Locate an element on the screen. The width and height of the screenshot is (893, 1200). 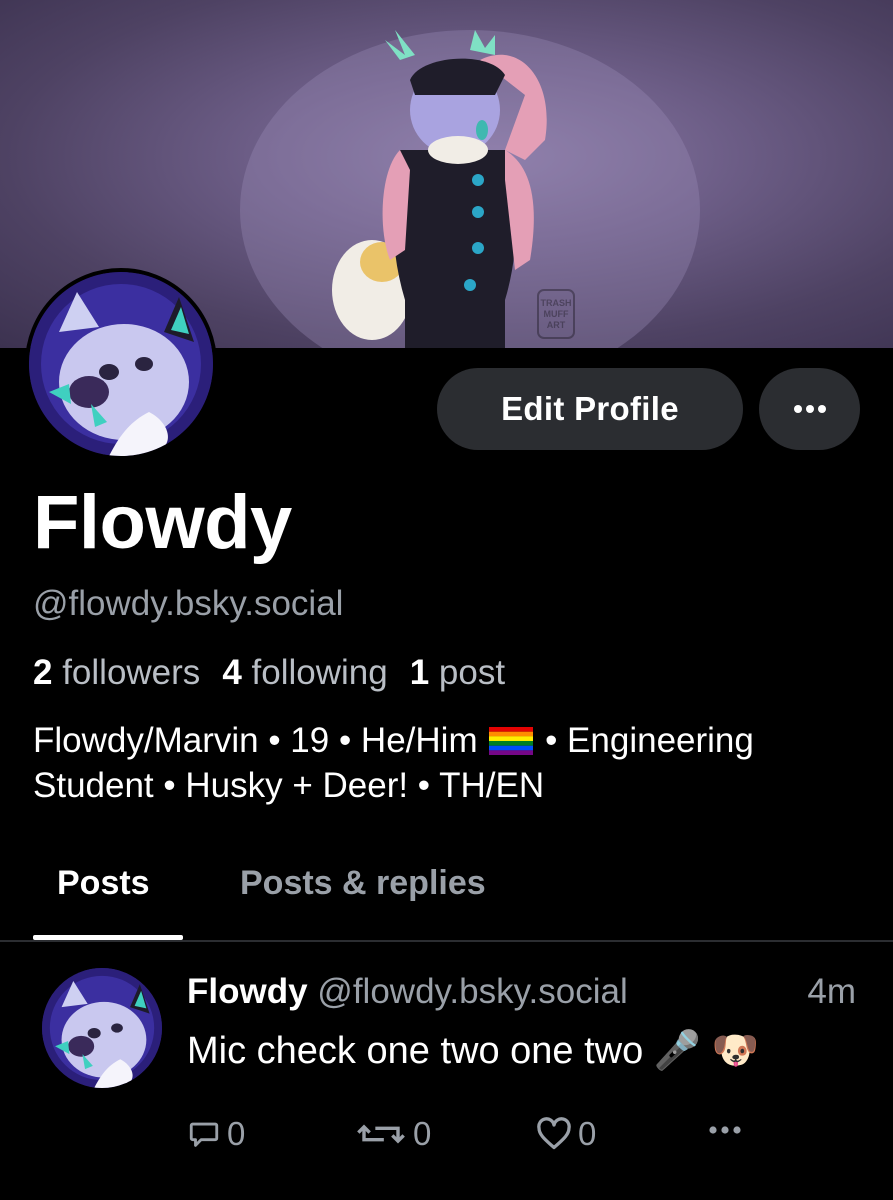
reply-count: 0 is located at coordinates (236, 1133).